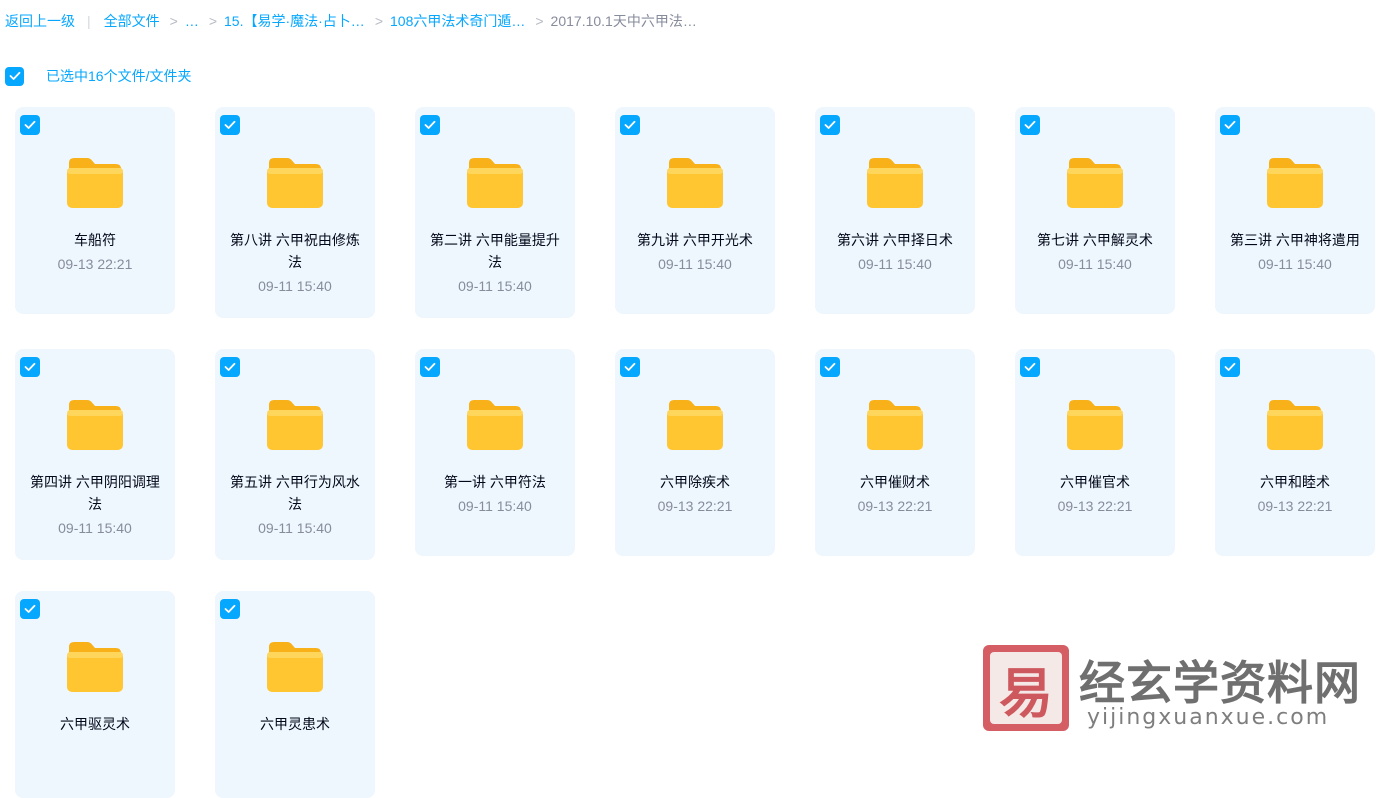 The image size is (1376, 798). Describe the element at coordinates (295, 694) in the screenshot. I see `folder-card-16: 六甲灵患术` at that location.